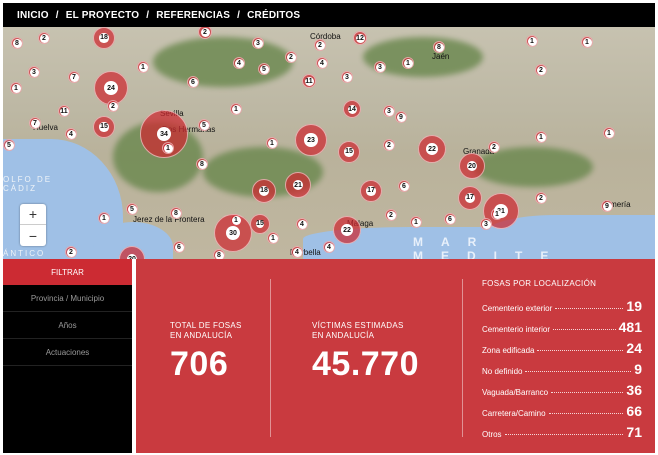 This screenshot has height=455, width=658. Describe the element at coordinates (33, 15) in the screenshot. I see `nav-inicio: INICIO` at that location.